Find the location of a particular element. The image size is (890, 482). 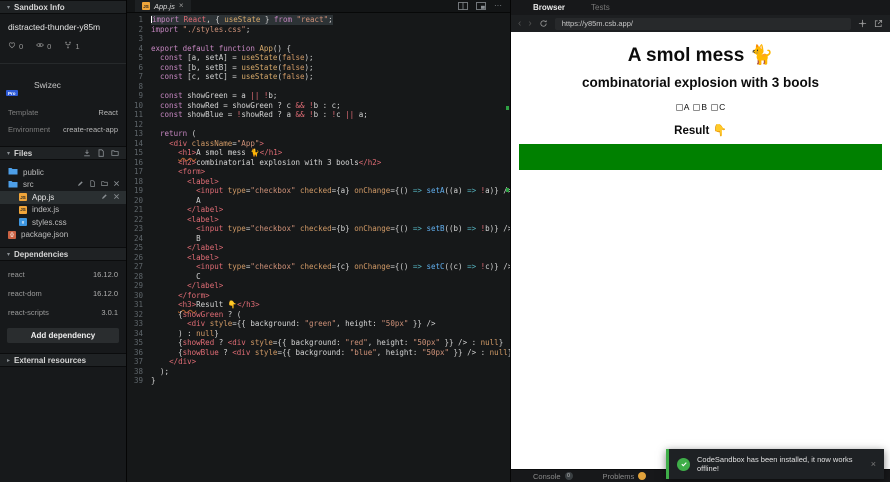

line-number: 14 is located at coordinates (138, 143).